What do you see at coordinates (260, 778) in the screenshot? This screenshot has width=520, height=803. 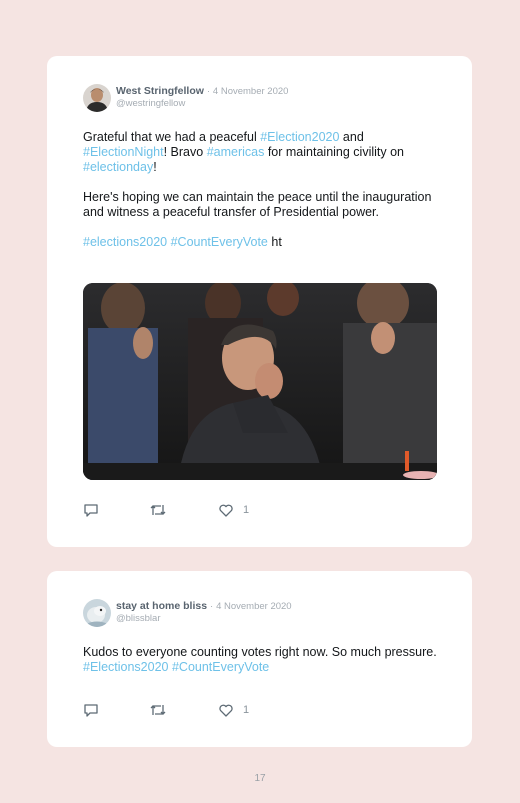 I see `page-number: 17` at bounding box center [260, 778].